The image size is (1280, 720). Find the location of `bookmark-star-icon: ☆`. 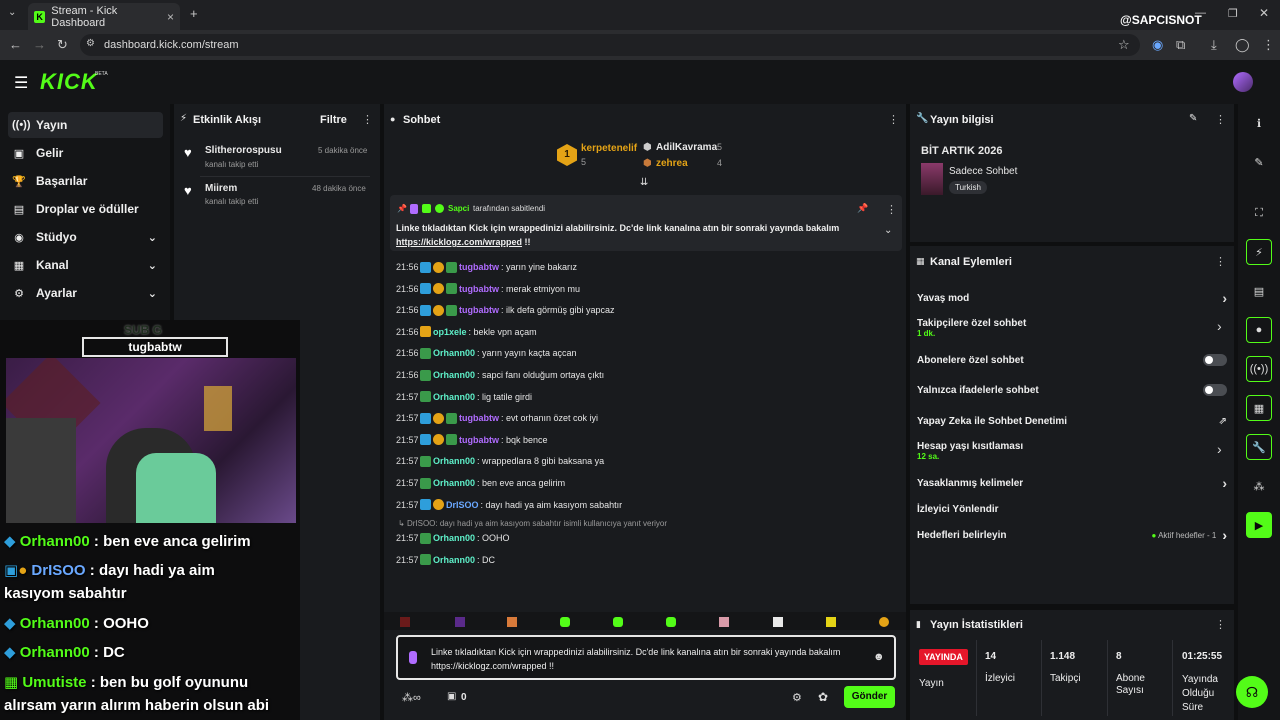

bookmark-star-icon: ☆ is located at coordinates (1124, 45).